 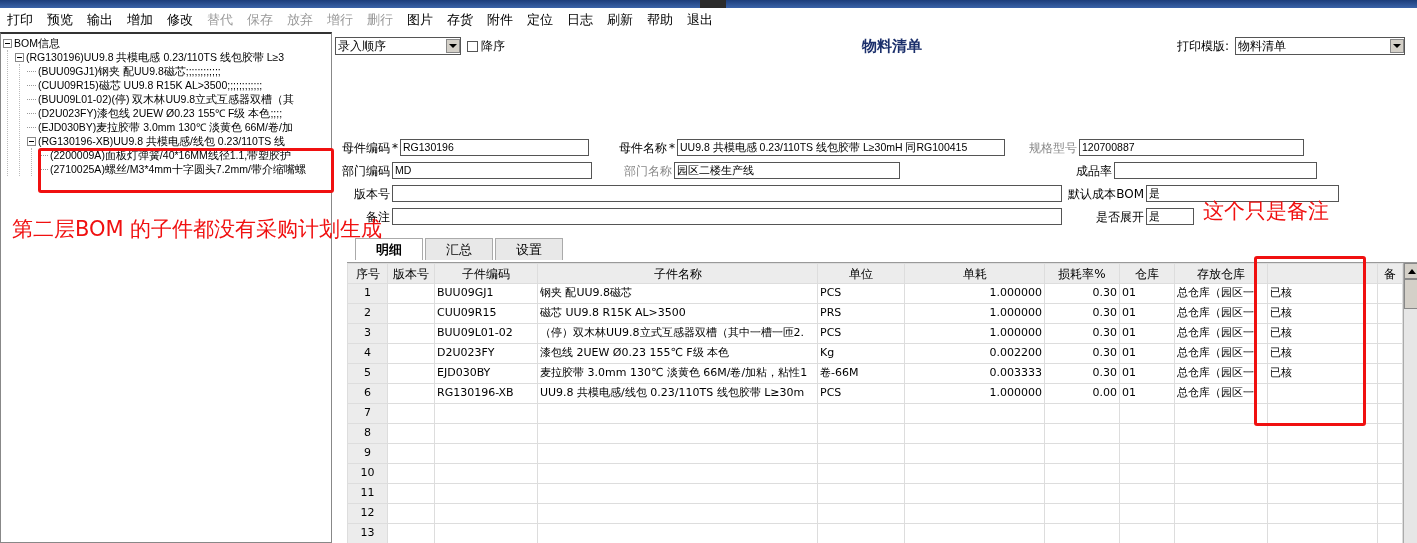 I want to click on column-header: 单耗, so click(x=974, y=273).